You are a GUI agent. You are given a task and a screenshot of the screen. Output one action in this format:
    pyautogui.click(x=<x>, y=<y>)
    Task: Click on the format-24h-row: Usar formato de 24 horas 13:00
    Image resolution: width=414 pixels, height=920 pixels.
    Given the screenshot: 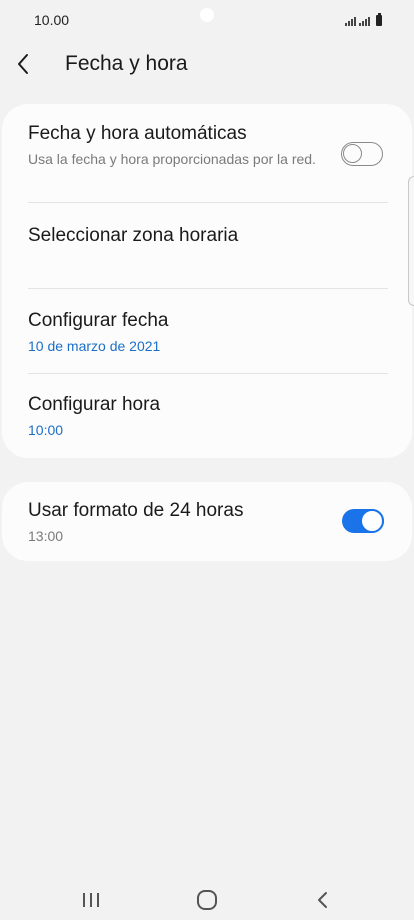 What is the action you would take?
    pyautogui.click(x=207, y=521)
    